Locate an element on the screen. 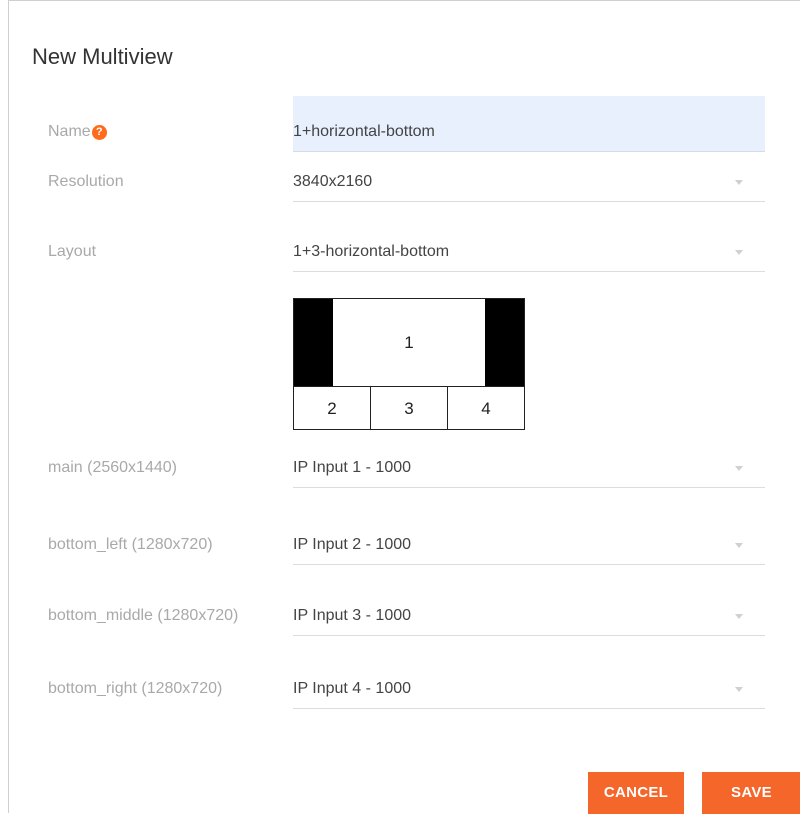  layout-preview-cell-3: 3 is located at coordinates (409, 408).